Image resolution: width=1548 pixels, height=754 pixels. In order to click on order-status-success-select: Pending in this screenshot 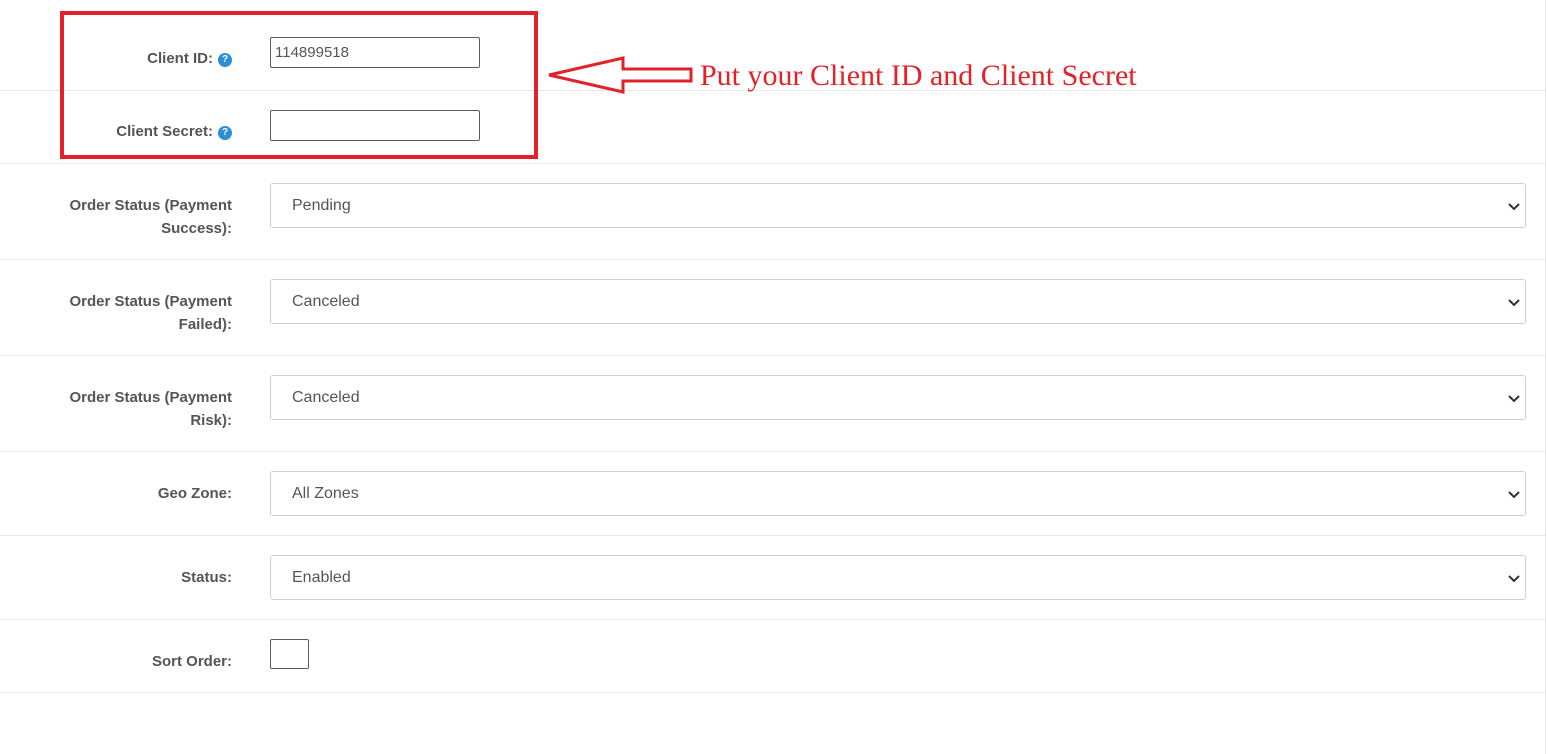, I will do `click(898, 205)`.